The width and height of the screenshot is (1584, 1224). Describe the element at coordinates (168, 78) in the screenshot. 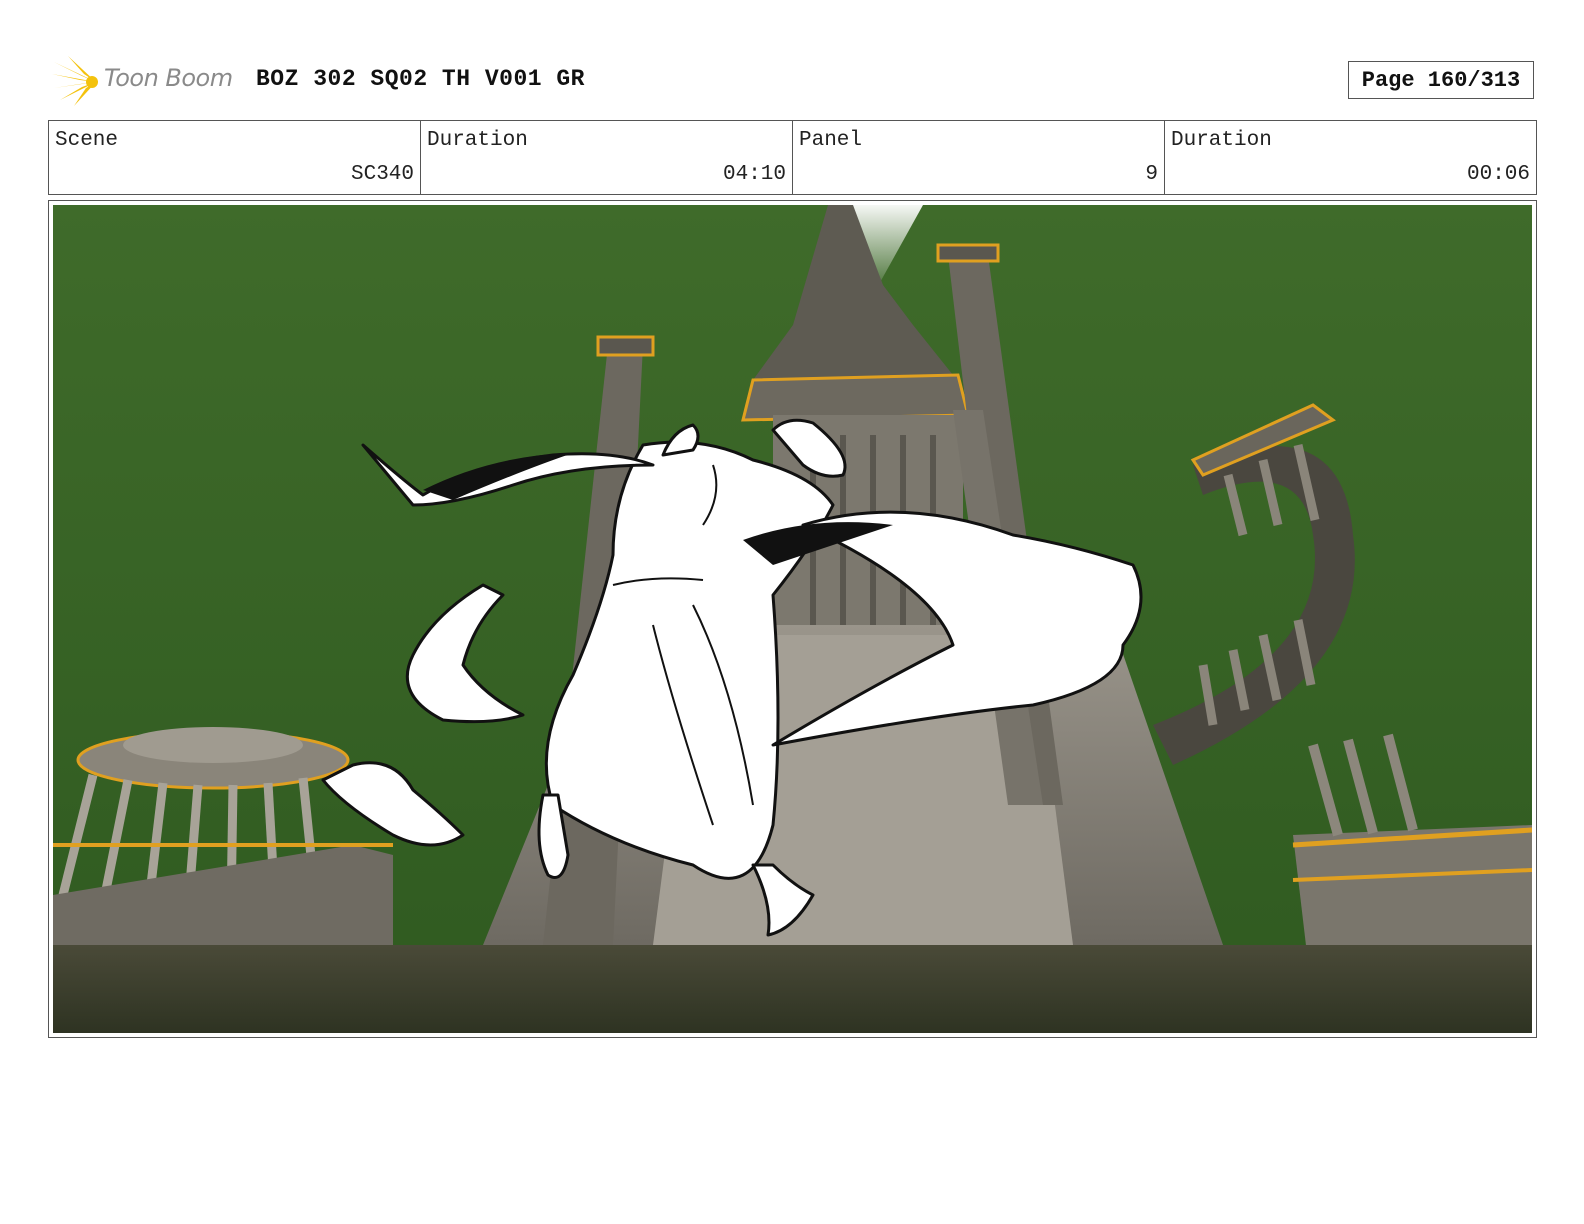

I see `logo-wordmark: Toon Boom` at that location.